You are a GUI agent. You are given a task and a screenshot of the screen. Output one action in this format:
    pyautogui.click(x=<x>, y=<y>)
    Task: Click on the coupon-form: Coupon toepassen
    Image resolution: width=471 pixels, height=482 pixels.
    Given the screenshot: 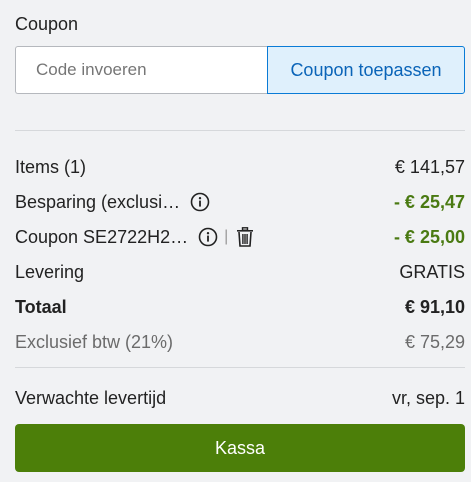 What is the action you would take?
    pyautogui.click(x=240, y=70)
    